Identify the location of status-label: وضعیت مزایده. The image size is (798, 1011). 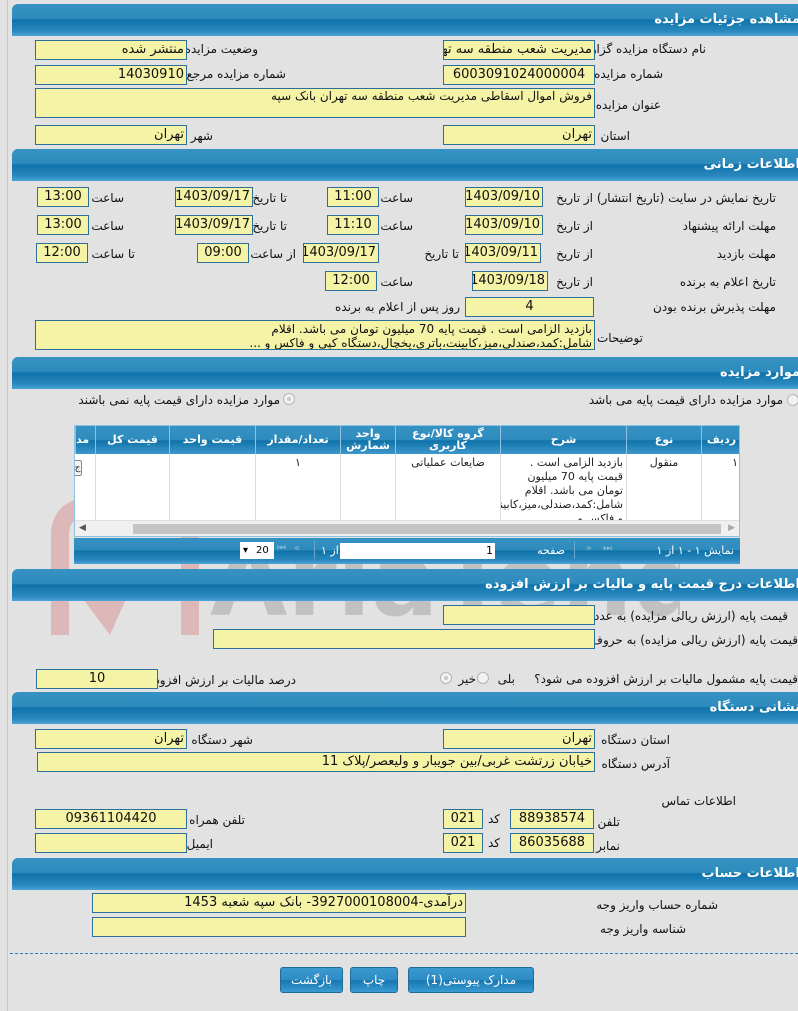
(221, 49).